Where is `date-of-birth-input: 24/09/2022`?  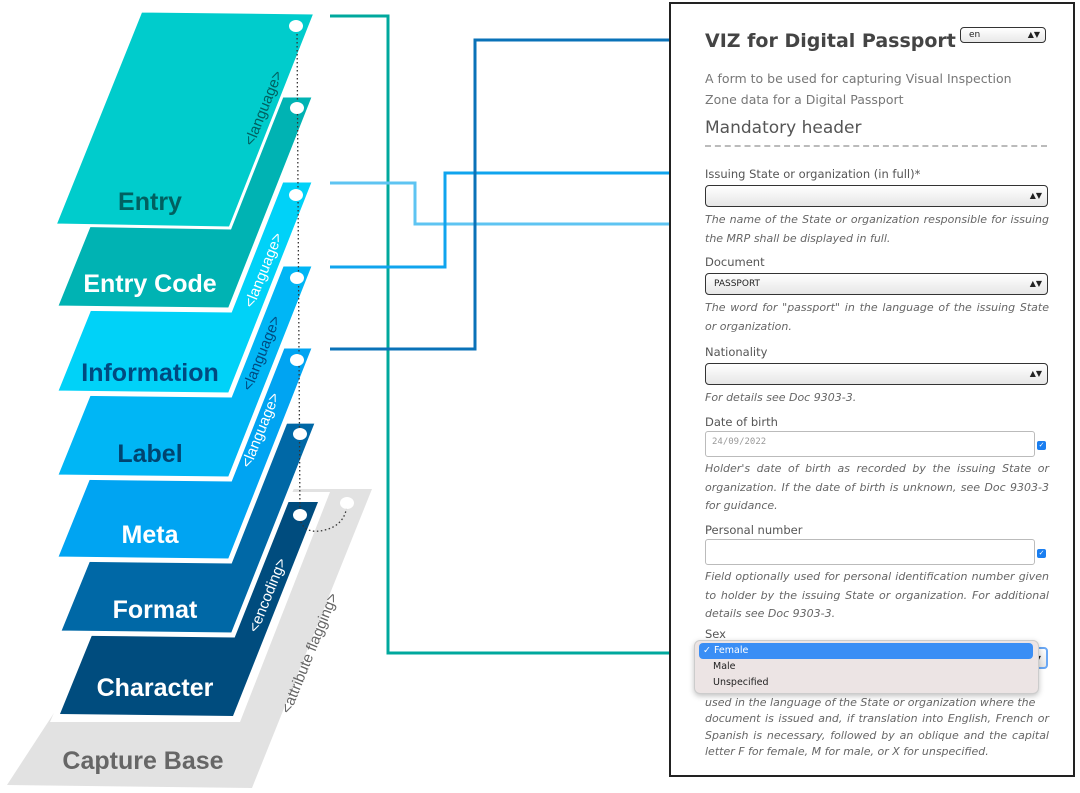
date-of-birth-input: 24/09/2022 is located at coordinates (870, 444).